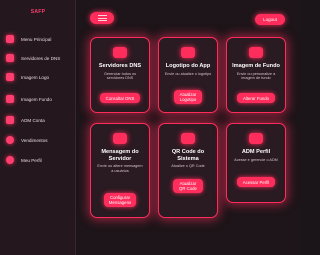  What do you see at coordinates (188, 138) in the screenshot?
I see `qr-code-icon` at bounding box center [188, 138].